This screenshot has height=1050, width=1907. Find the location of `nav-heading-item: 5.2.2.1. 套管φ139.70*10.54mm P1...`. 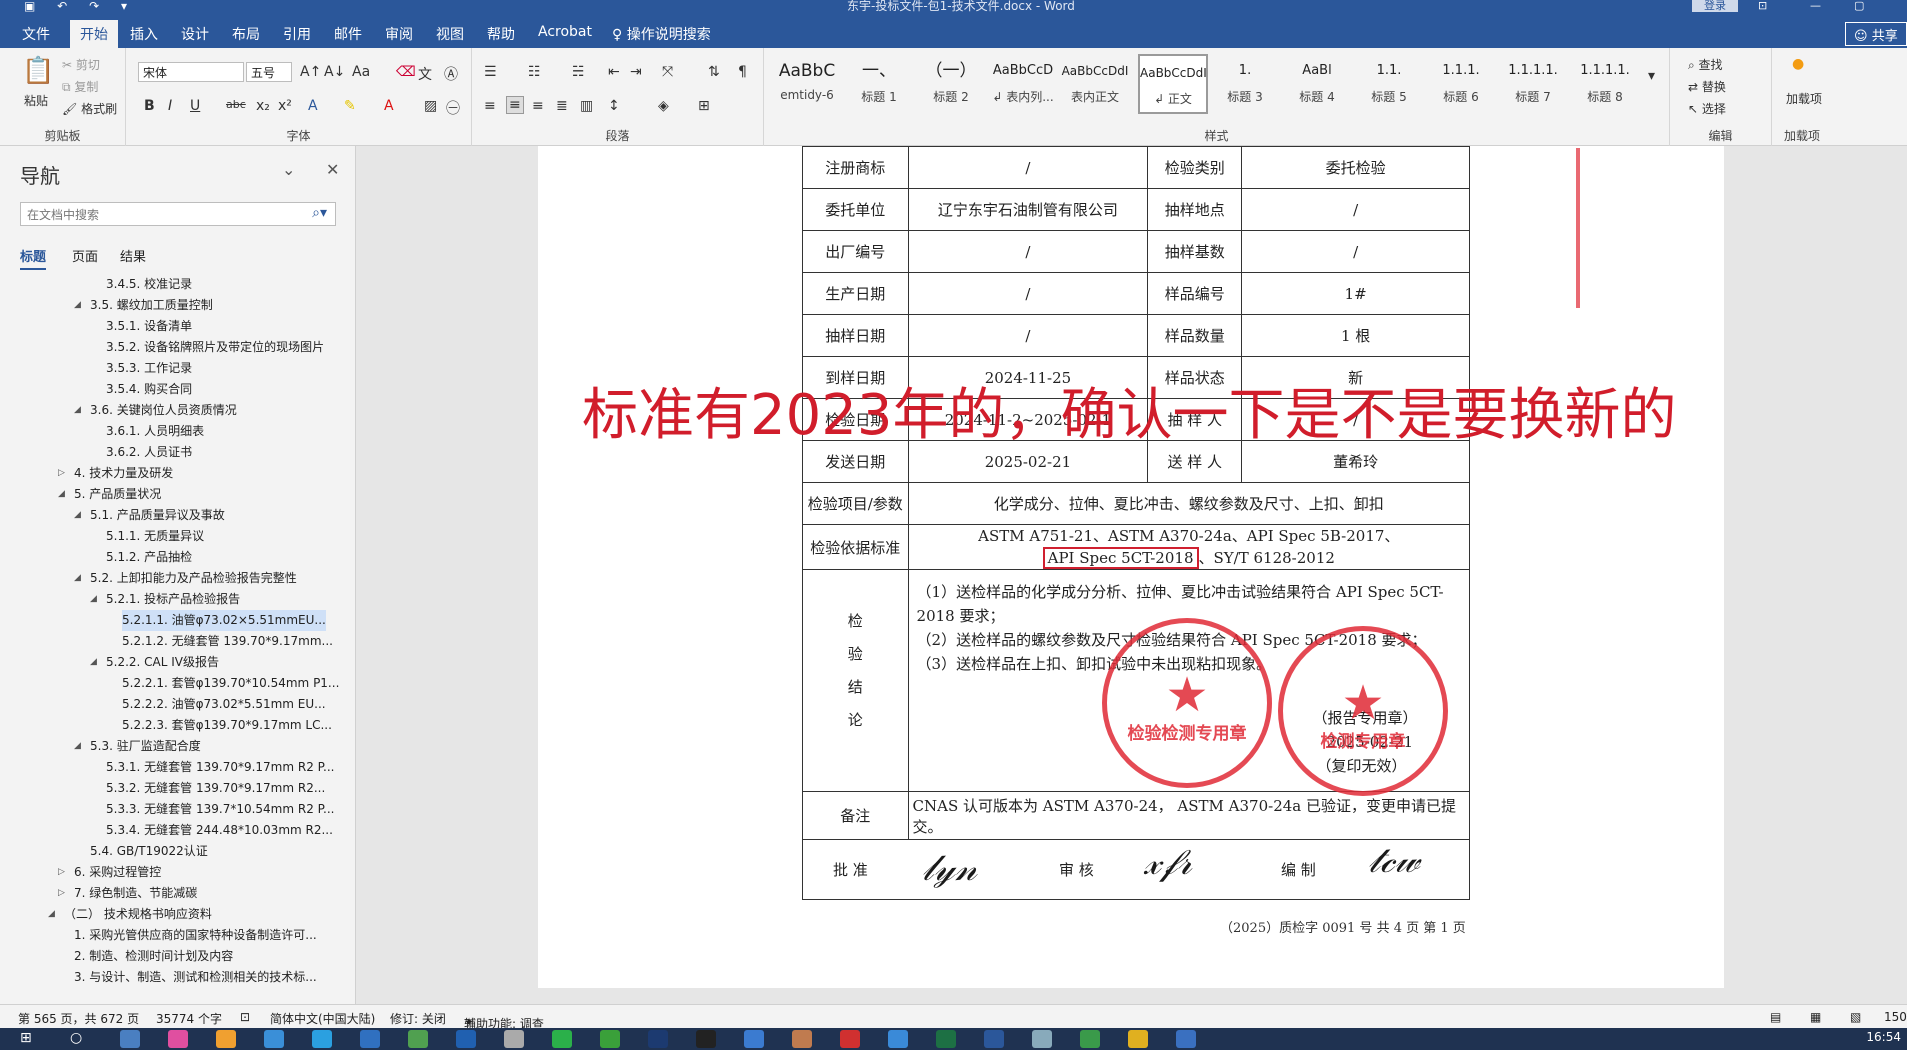

nav-heading-item: 5.2.2.1. 套管φ139.70*10.54mm P1... is located at coordinates (230, 683).